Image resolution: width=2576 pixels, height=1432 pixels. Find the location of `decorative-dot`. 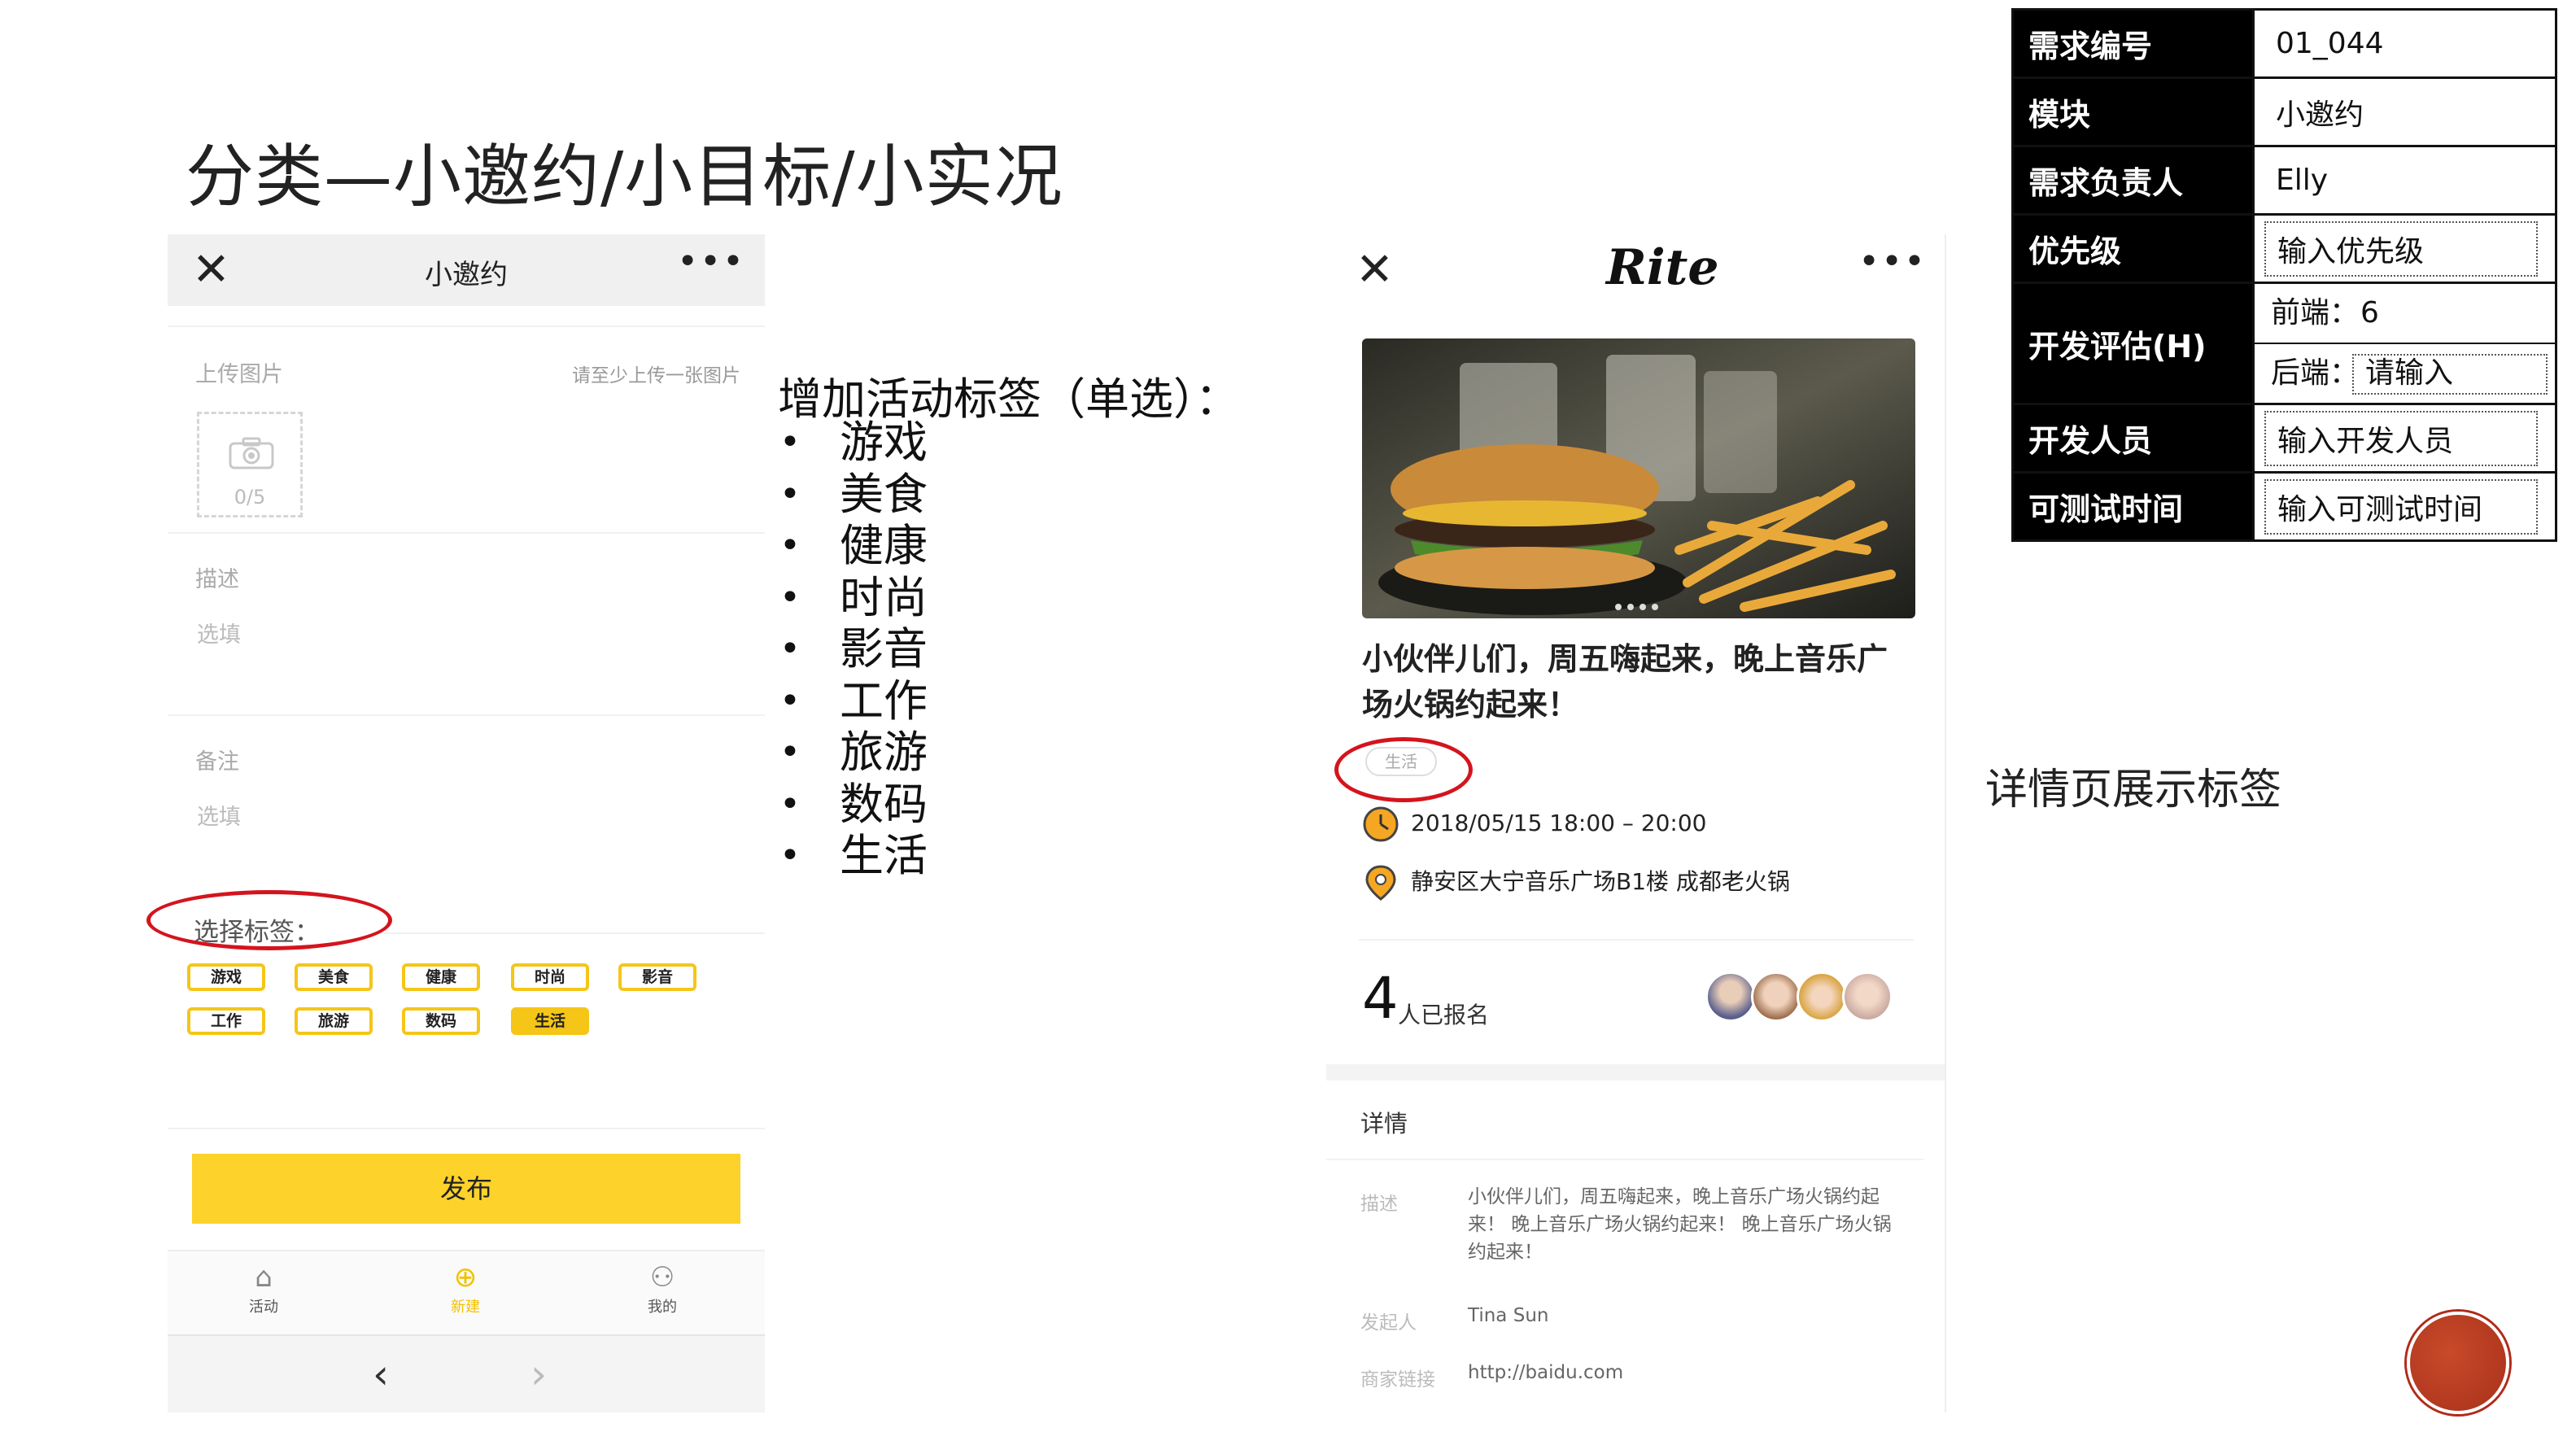

decorative-dot is located at coordinates (2458, 1363).